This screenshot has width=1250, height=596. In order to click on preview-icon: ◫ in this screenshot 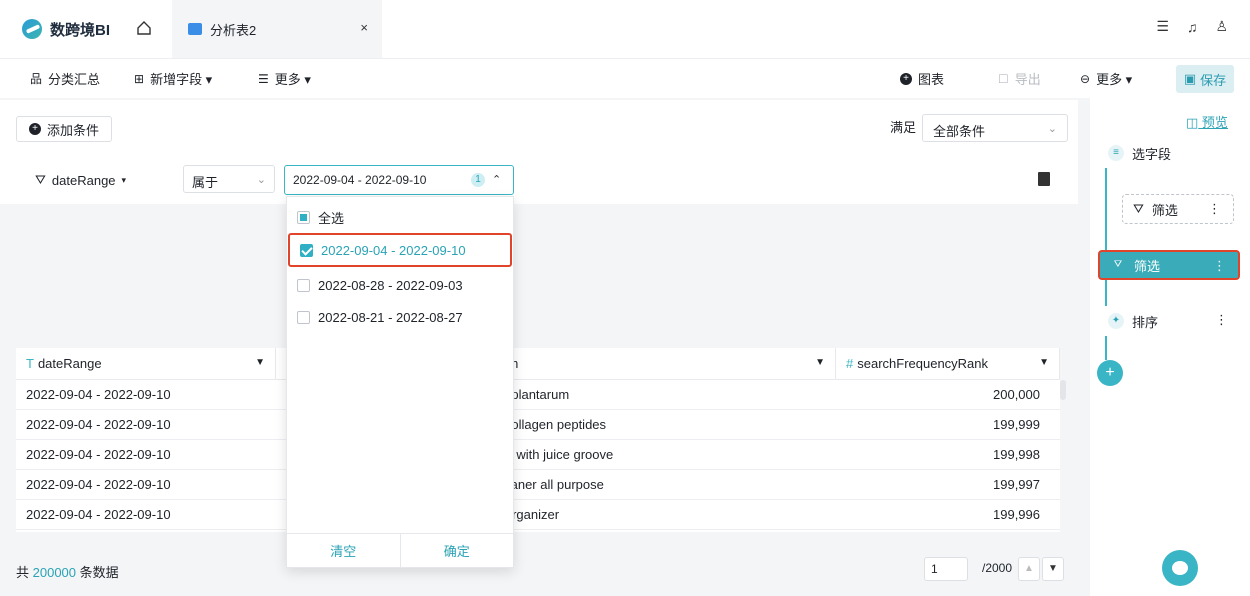, I will do `click(1192, 122)`.